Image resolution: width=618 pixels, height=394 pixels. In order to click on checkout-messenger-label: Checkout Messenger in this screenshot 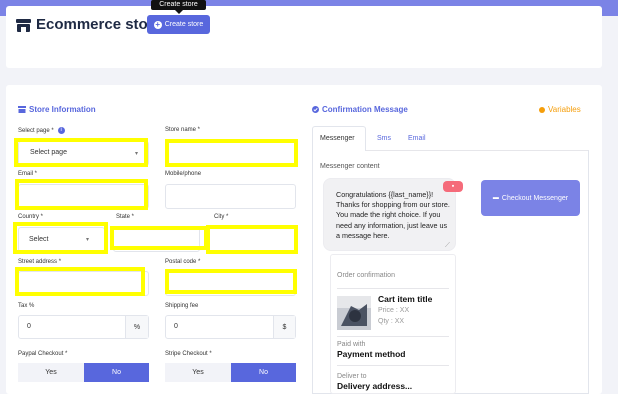, I will do `click(535, 198)`.